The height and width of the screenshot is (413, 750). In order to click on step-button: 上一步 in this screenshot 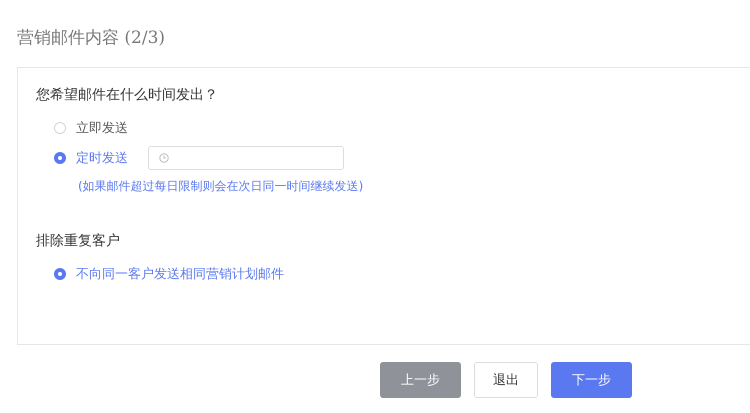, I will do `click(420, 380)`.